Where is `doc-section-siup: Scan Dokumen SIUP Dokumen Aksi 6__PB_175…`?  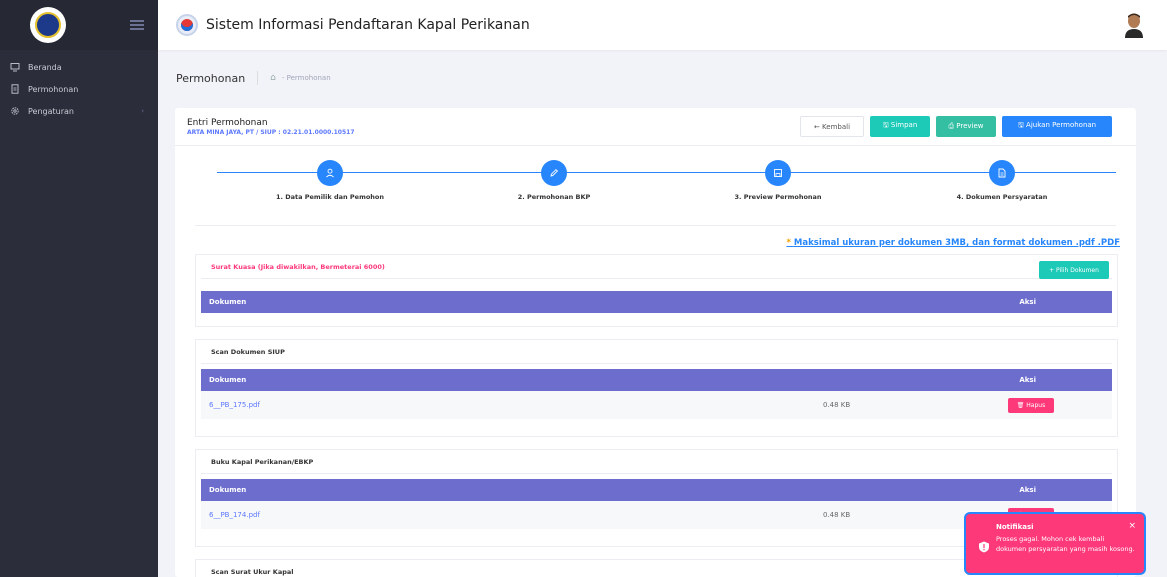
doc-section-siup: Scan Dokumen SIUP Dokumen Aksi 6__PB_175… is located at coordinates (656, 388).